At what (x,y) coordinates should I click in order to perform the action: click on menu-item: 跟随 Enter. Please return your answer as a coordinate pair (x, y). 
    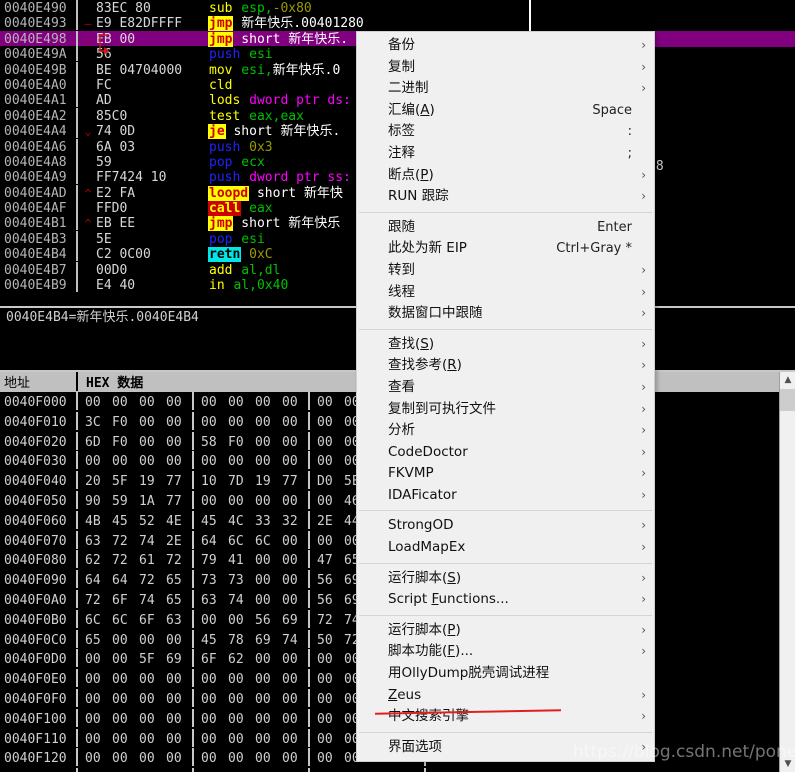
    Looking at the image, I should click on (505, 228).